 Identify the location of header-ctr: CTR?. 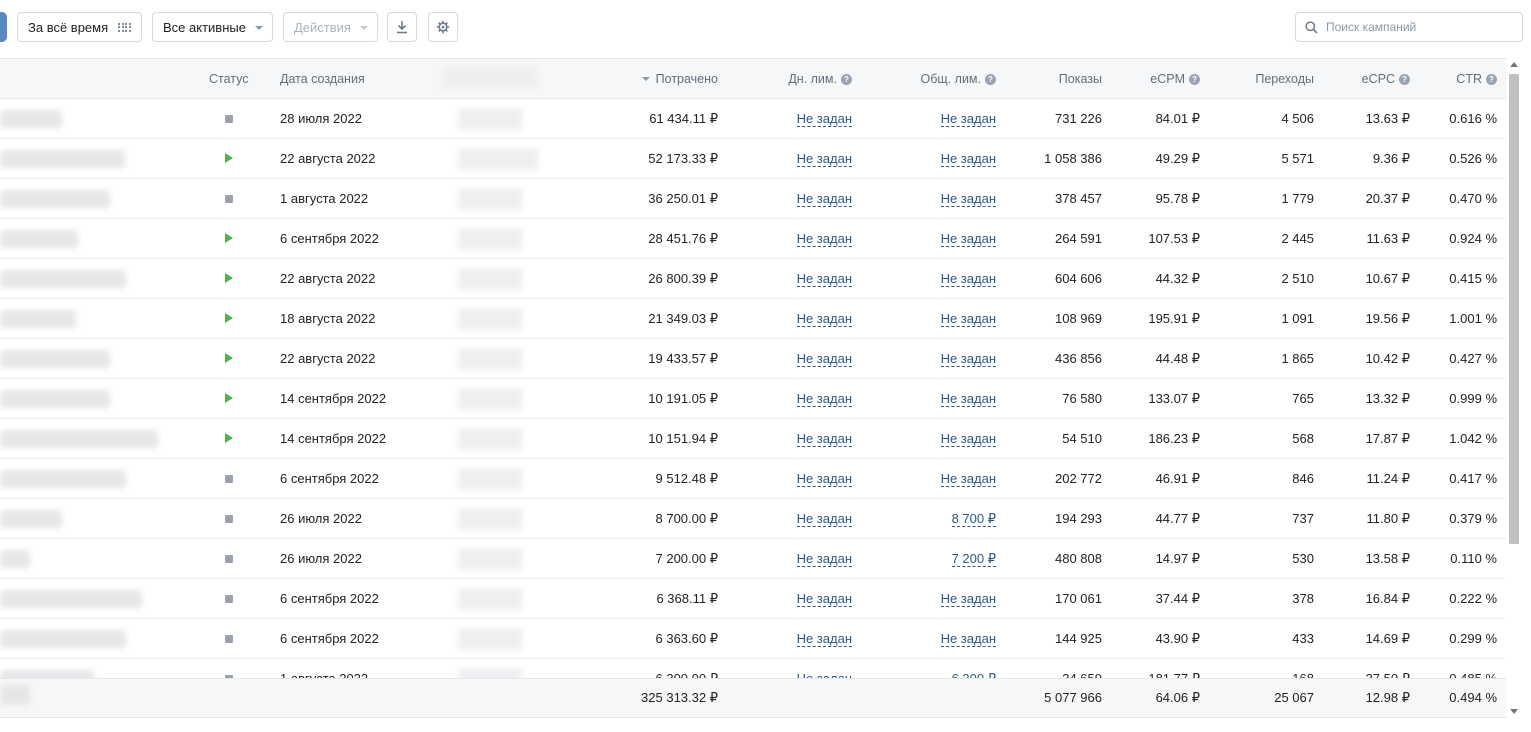
(1453, 79).